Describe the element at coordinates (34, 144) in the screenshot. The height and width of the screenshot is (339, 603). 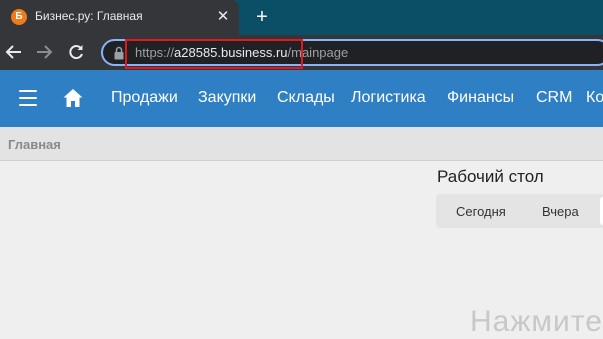
I see `breadcrumb-home: Главная` at that location.